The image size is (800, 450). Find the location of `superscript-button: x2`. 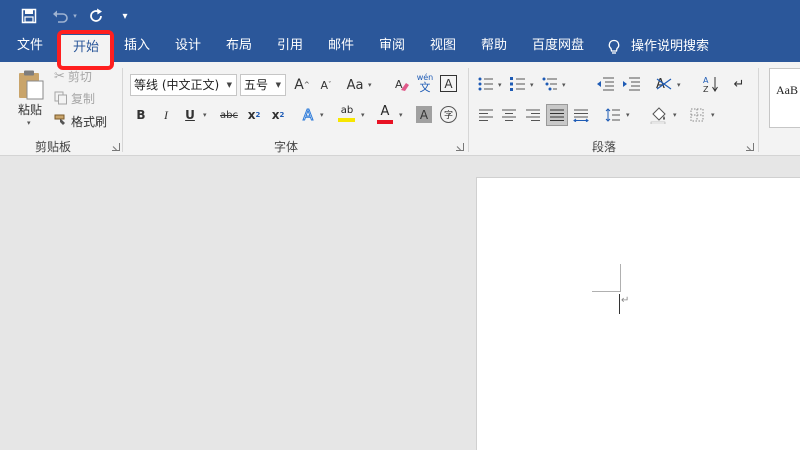

superscript-button: x2 is located at coordinates (278, 115).